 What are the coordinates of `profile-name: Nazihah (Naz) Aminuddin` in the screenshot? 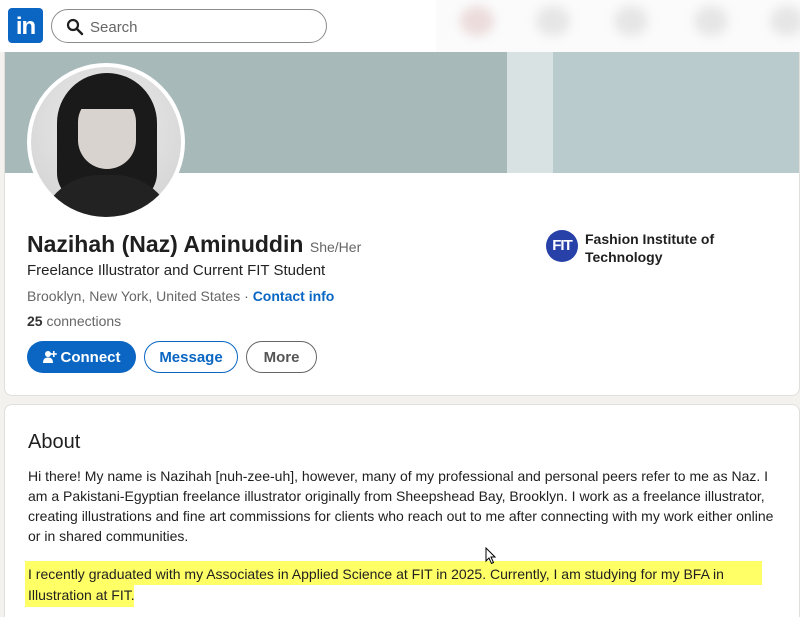 It's located at (165, 244).